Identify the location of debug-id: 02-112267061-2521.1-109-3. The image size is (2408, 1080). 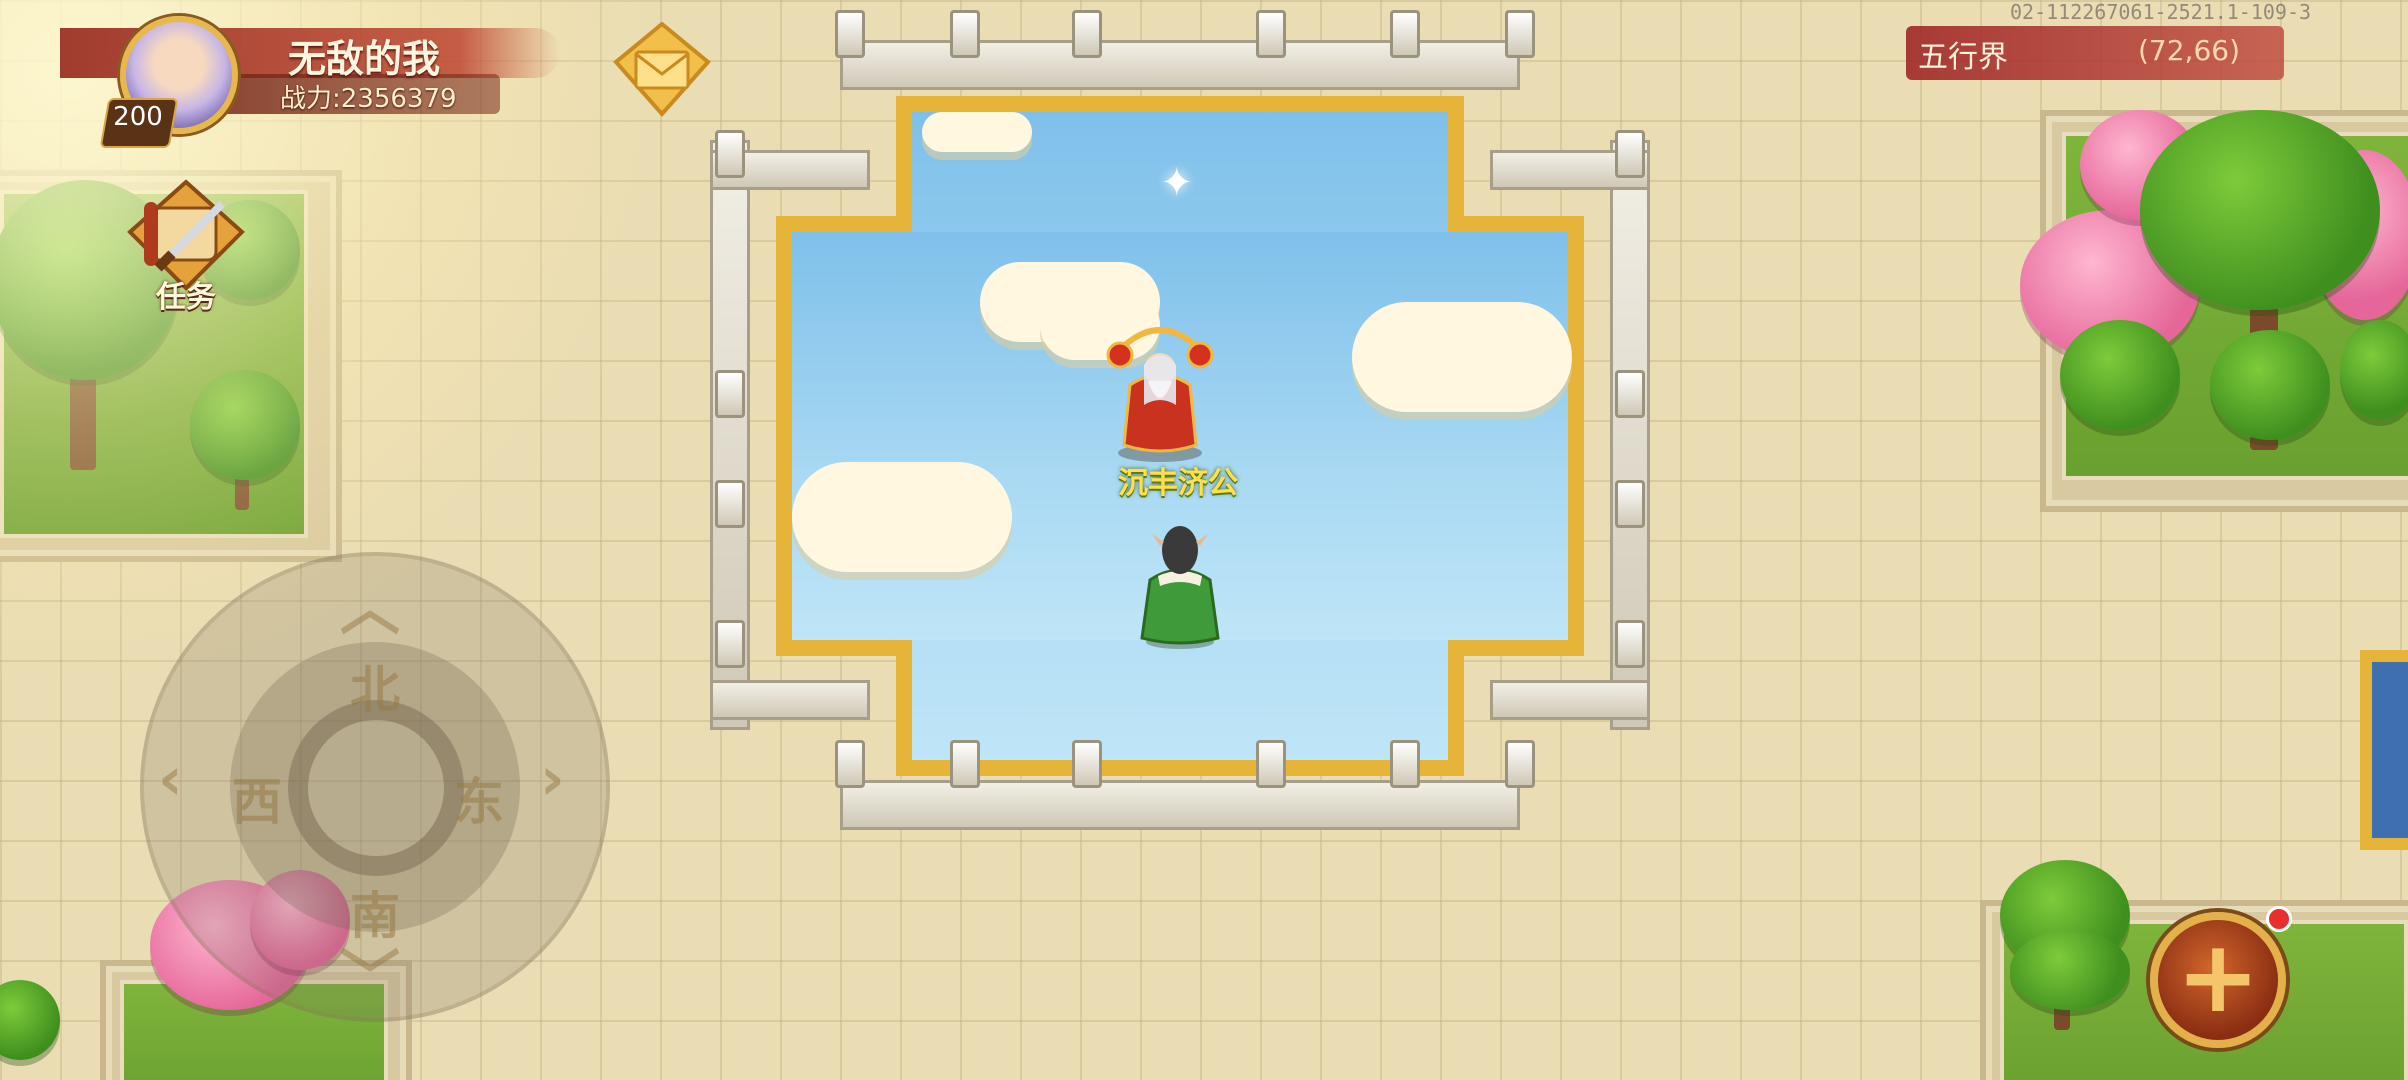
(2161, 12).